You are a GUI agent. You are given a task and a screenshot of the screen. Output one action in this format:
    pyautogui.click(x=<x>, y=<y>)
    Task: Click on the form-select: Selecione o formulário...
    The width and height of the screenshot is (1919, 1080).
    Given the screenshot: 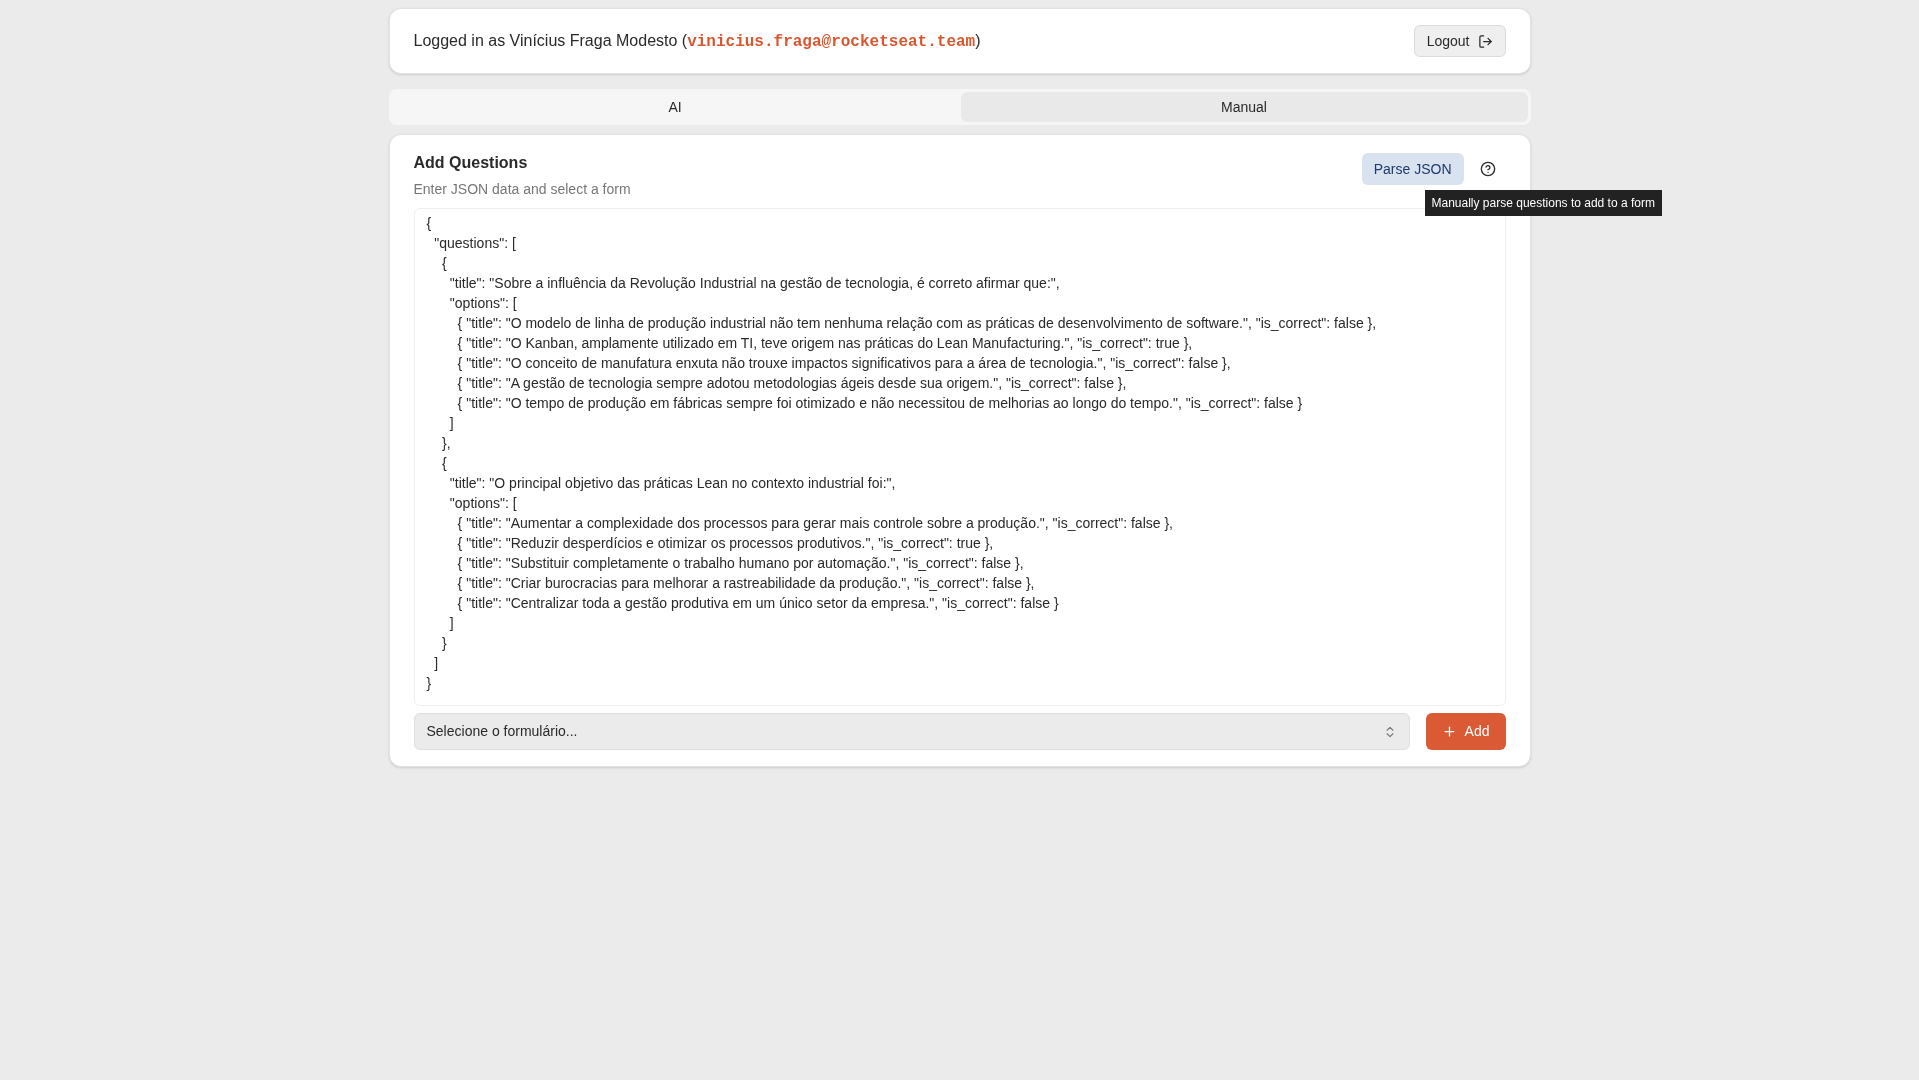 What is the action you would take?
    pyautogui.click(x=911, y=731)
    